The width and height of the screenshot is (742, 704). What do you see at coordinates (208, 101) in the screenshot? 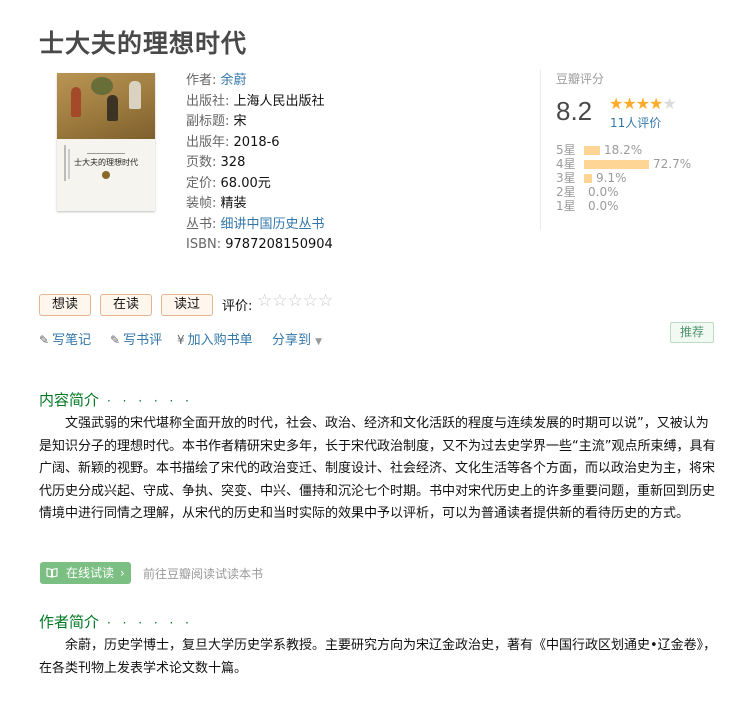
I see `info-label: 出版社:` at bounding box center [208, 101].